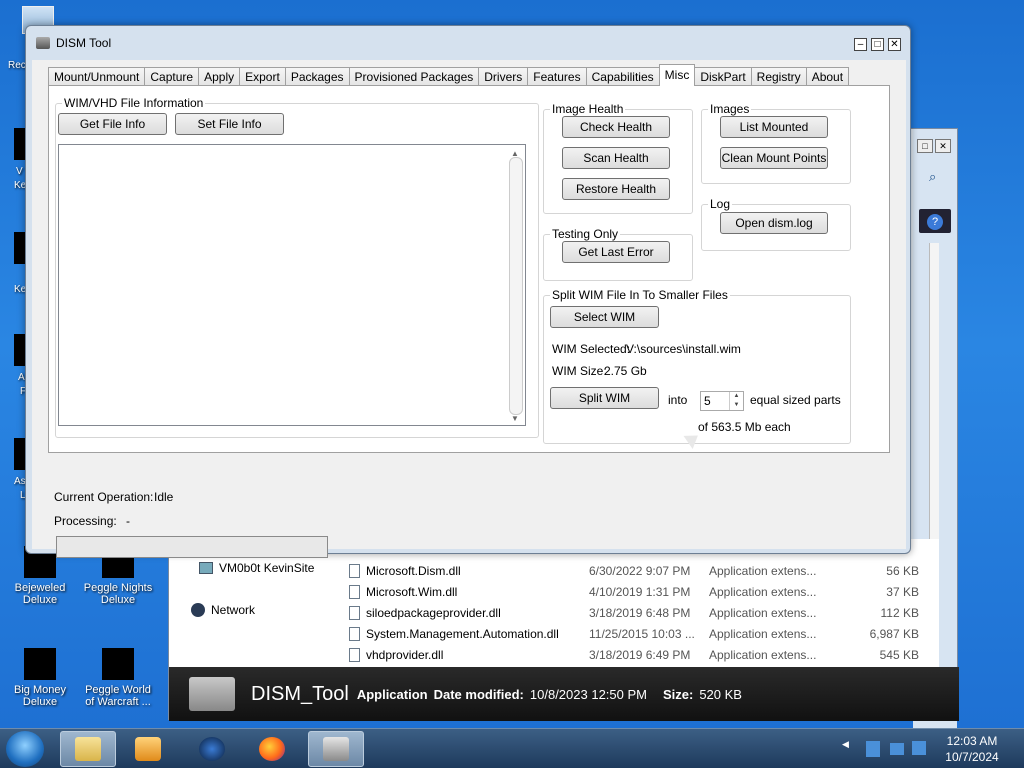  I want to click on tray-icon-one, so click(873, 749).